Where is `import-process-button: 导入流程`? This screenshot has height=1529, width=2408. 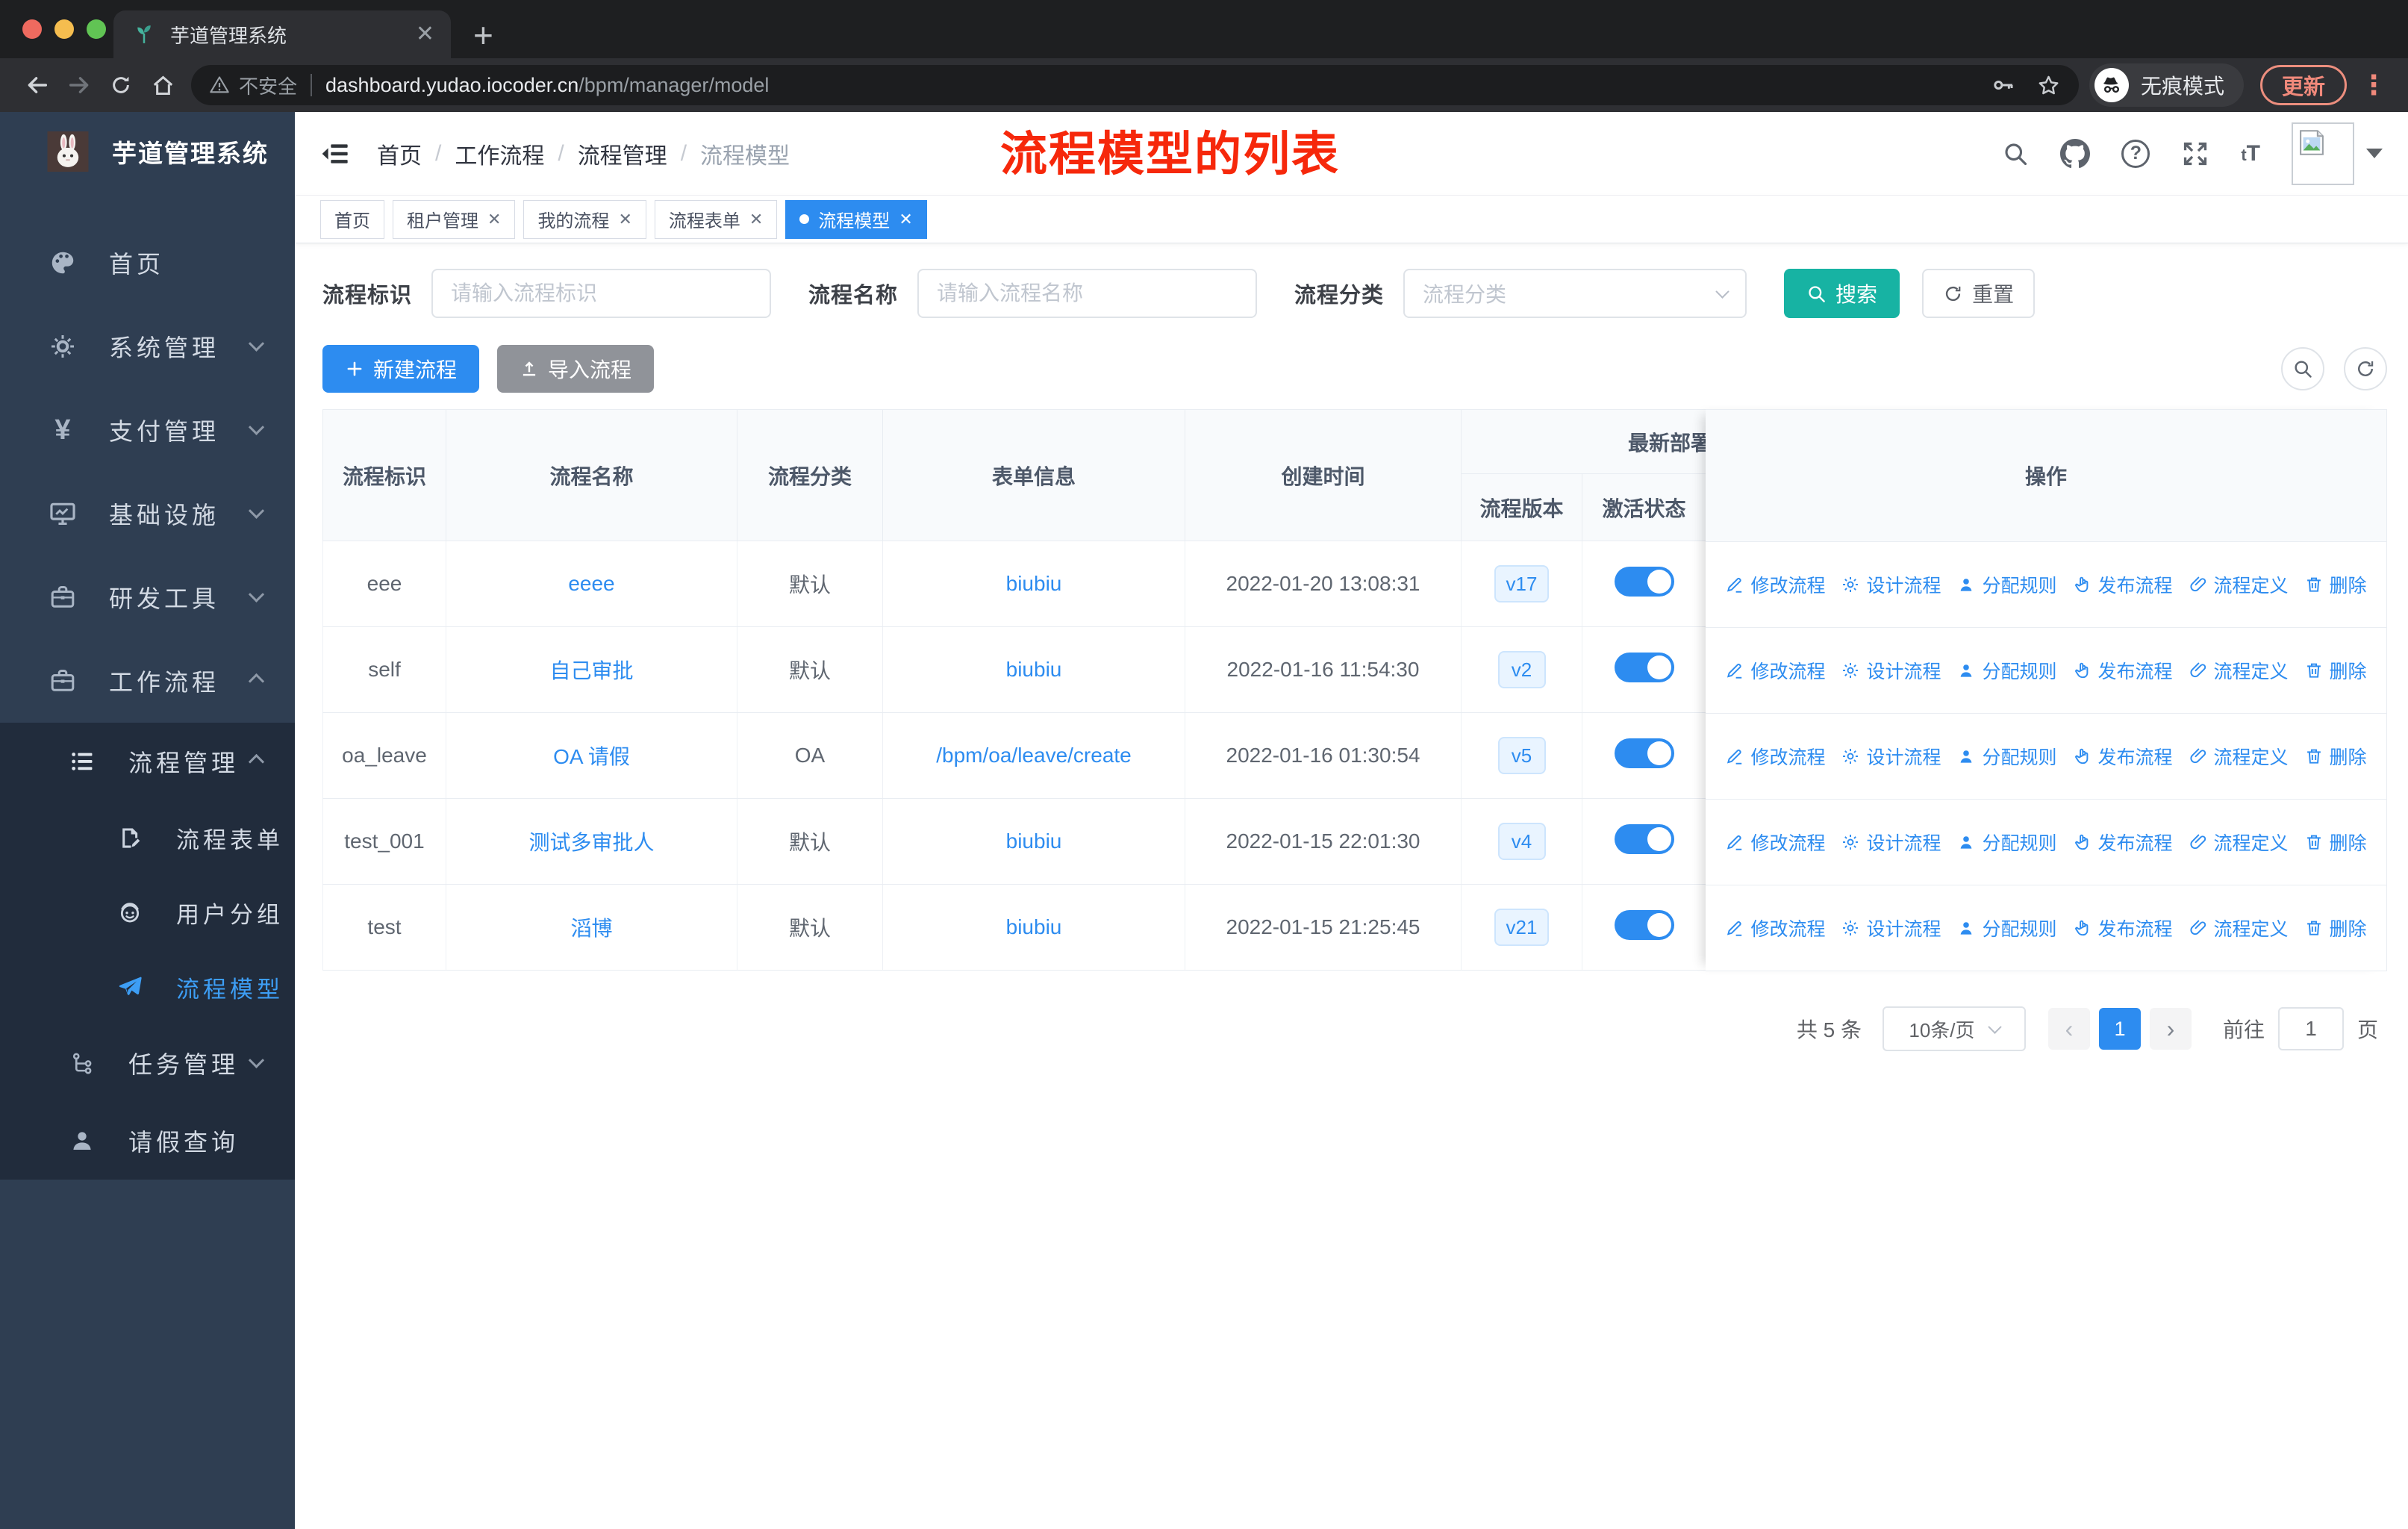
import-process-button: 导入流程 is located at coordinates (576, 369).